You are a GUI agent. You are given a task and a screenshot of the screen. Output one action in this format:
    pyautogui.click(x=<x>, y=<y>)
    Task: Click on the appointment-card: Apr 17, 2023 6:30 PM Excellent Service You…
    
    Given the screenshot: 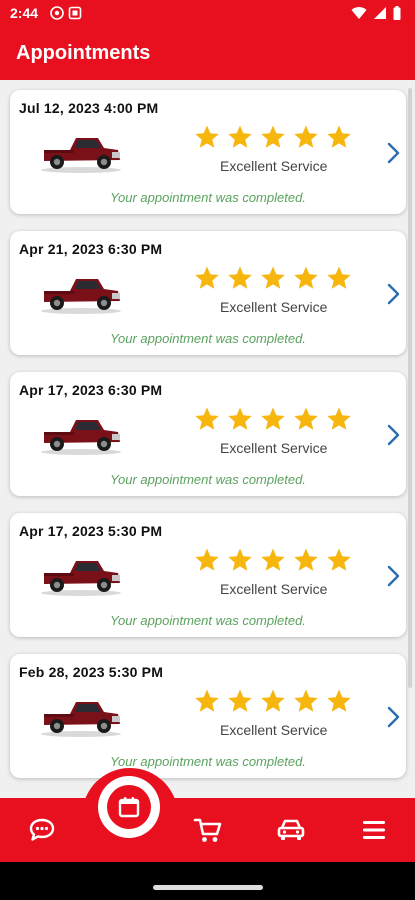 What is the action you would take?
    pyautogui.click(x=208, y=434)
    